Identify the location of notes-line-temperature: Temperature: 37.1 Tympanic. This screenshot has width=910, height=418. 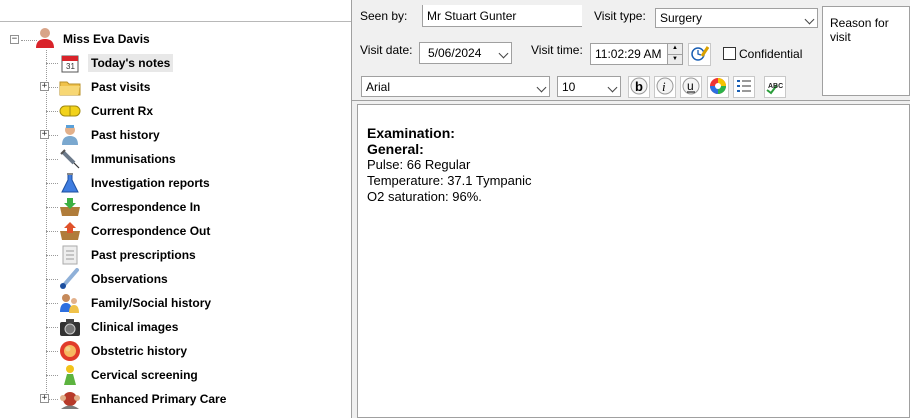
(449, 180).